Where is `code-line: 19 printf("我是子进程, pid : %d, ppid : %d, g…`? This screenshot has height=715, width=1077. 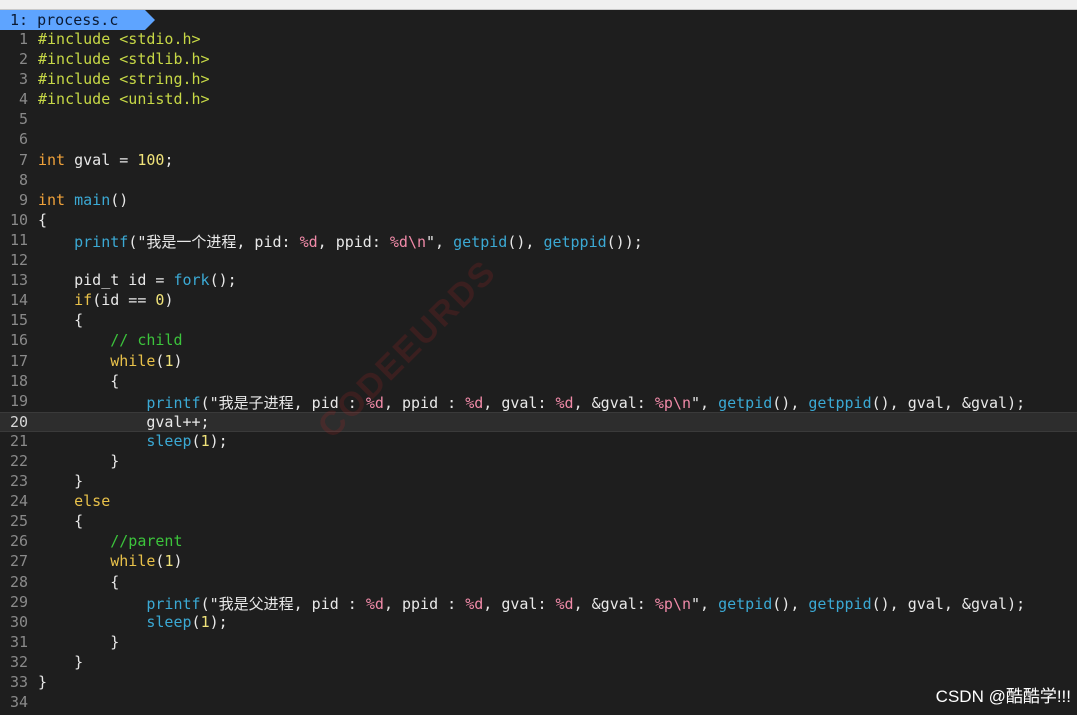 code-line: 19 printf("我是子进程, pid : %d, ppid : %d, g… is located at coordinates (538, 402).